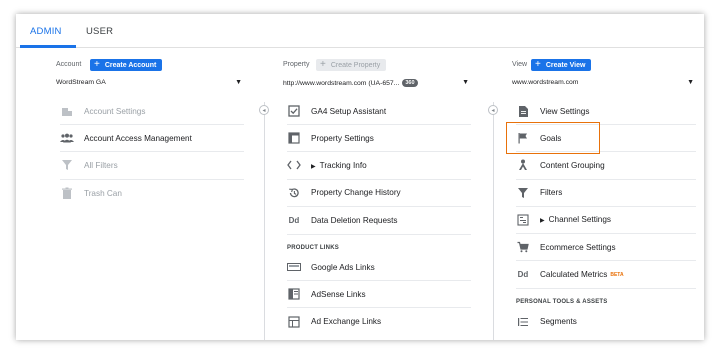 This screenshot has width=720, height=352. I want to click on calculated-metrics-item: Dd Calculated Metrics BETA, so click(606, 274).